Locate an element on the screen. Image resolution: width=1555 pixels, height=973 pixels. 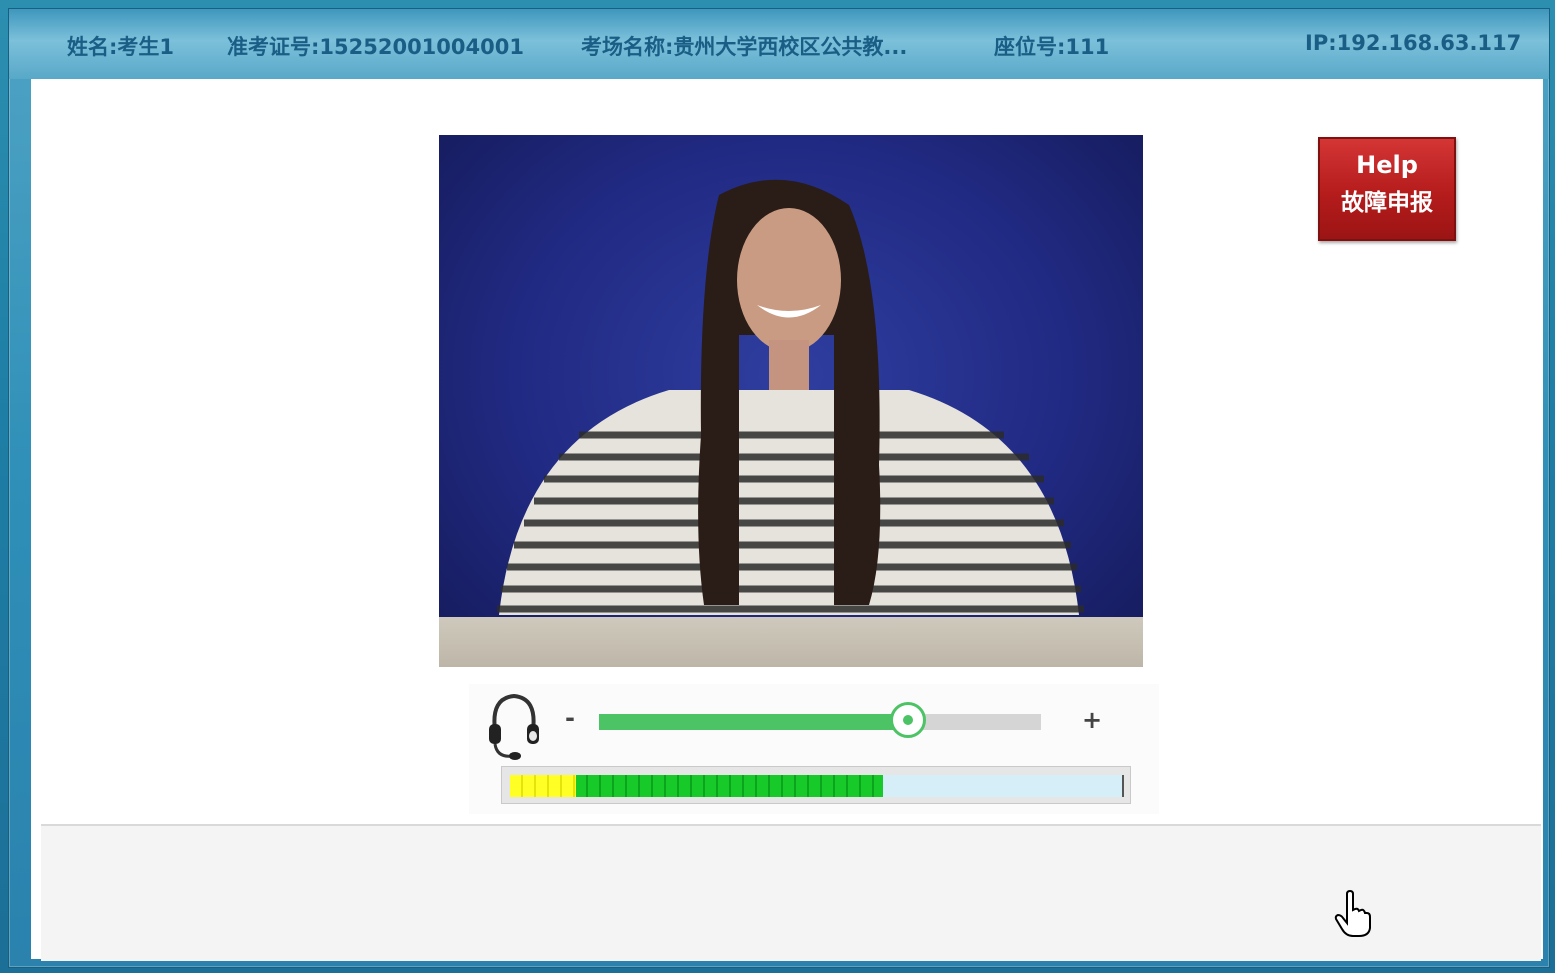
volume-slider-thumb is located at coordinates (908, 720).